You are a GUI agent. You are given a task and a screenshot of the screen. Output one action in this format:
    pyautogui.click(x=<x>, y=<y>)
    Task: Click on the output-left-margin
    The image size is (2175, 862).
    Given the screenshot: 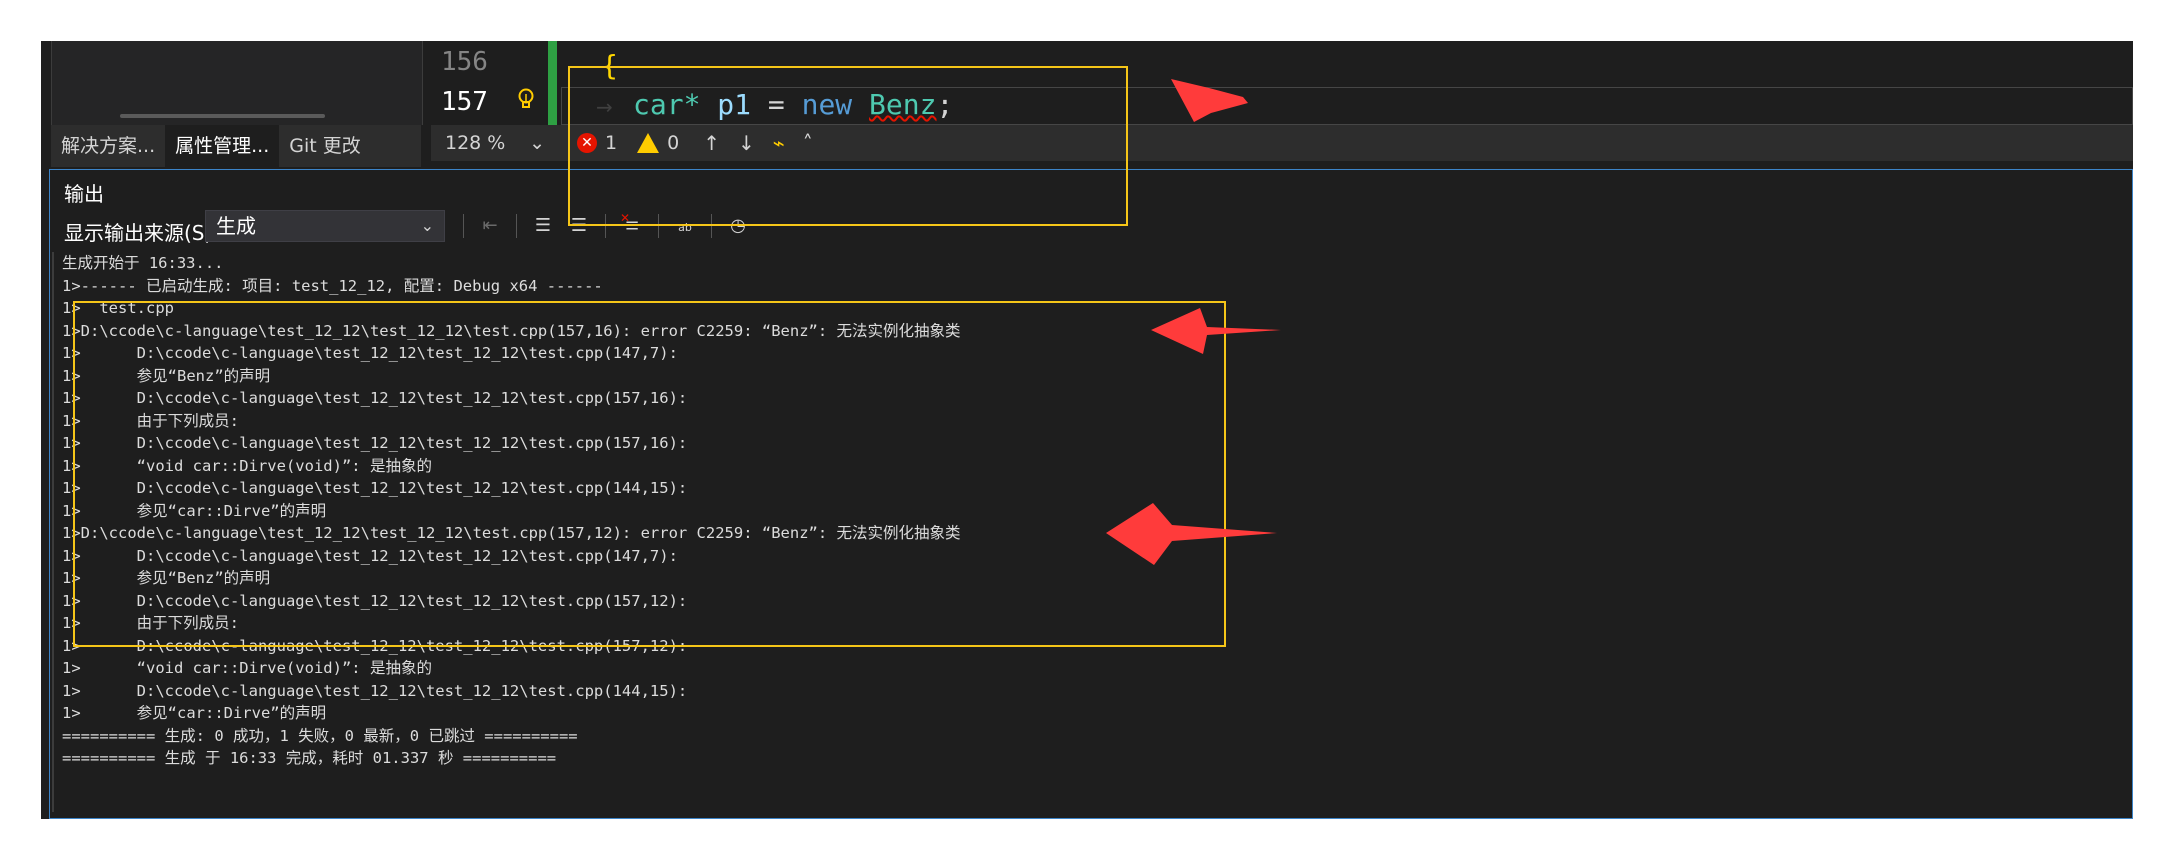 What is the action you would take?
    pyautogui.click(x=53, y=532)
    